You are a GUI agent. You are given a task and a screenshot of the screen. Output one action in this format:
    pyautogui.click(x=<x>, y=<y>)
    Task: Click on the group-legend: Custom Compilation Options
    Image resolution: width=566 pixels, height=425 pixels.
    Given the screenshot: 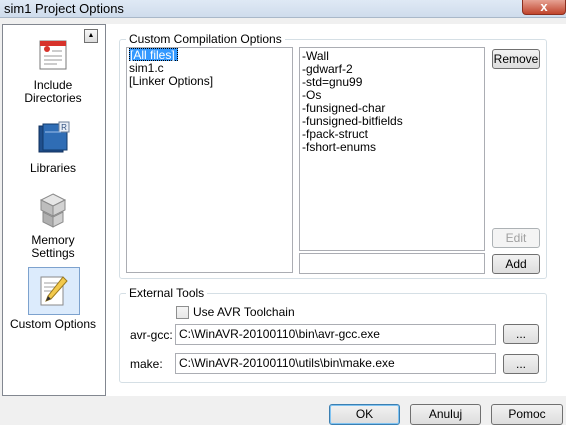 What is the action you would take?
    pyautogui.click(x=205, y=39)
    